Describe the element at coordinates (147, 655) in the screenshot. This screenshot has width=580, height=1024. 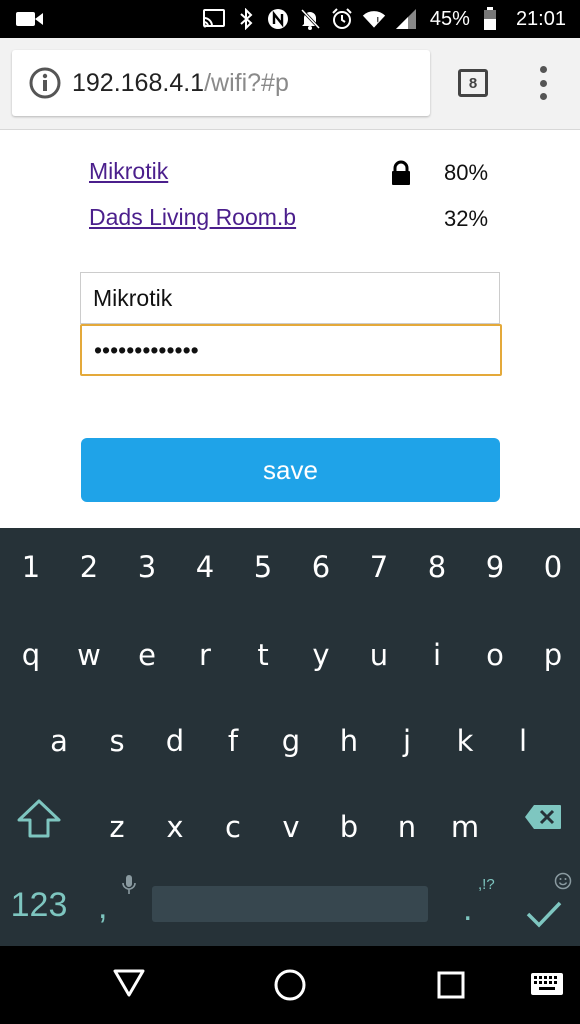
I see `key-e: e` at that location.